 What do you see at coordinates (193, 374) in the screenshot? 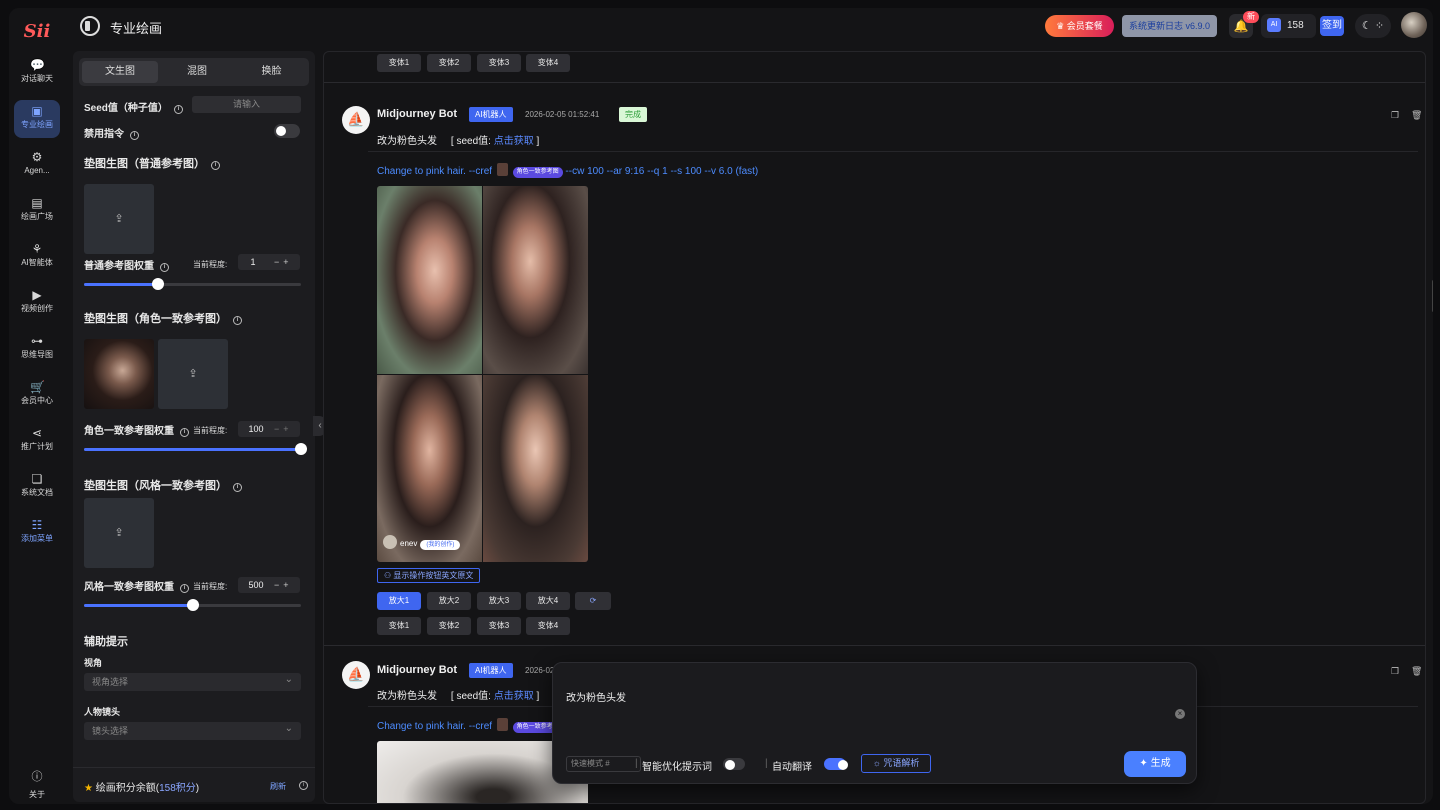
I see `ref-char-upload: ⇪` at bounding box center [193, 374].